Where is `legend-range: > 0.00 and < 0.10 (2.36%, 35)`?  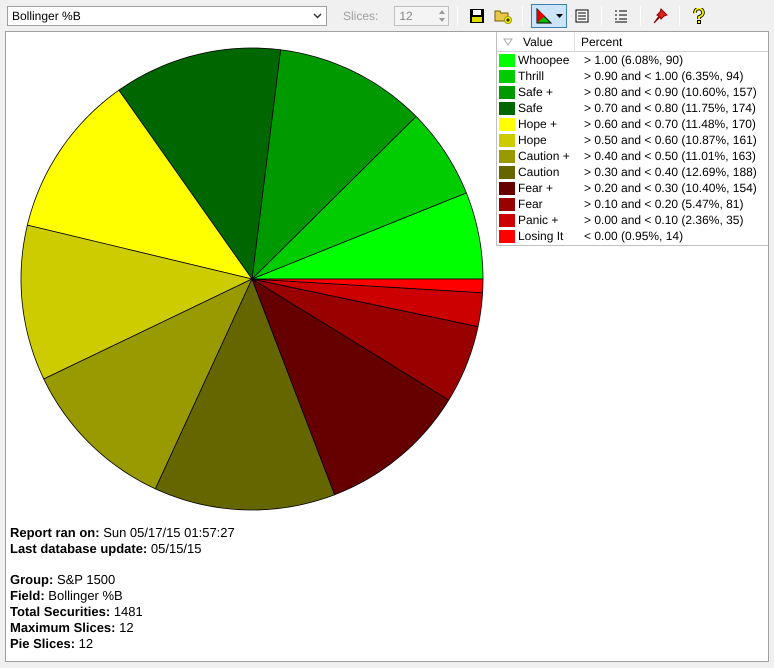 legend-range: > 0.00 and < 0.10 (2.36%, 35) is located at coordinates (664, 220).